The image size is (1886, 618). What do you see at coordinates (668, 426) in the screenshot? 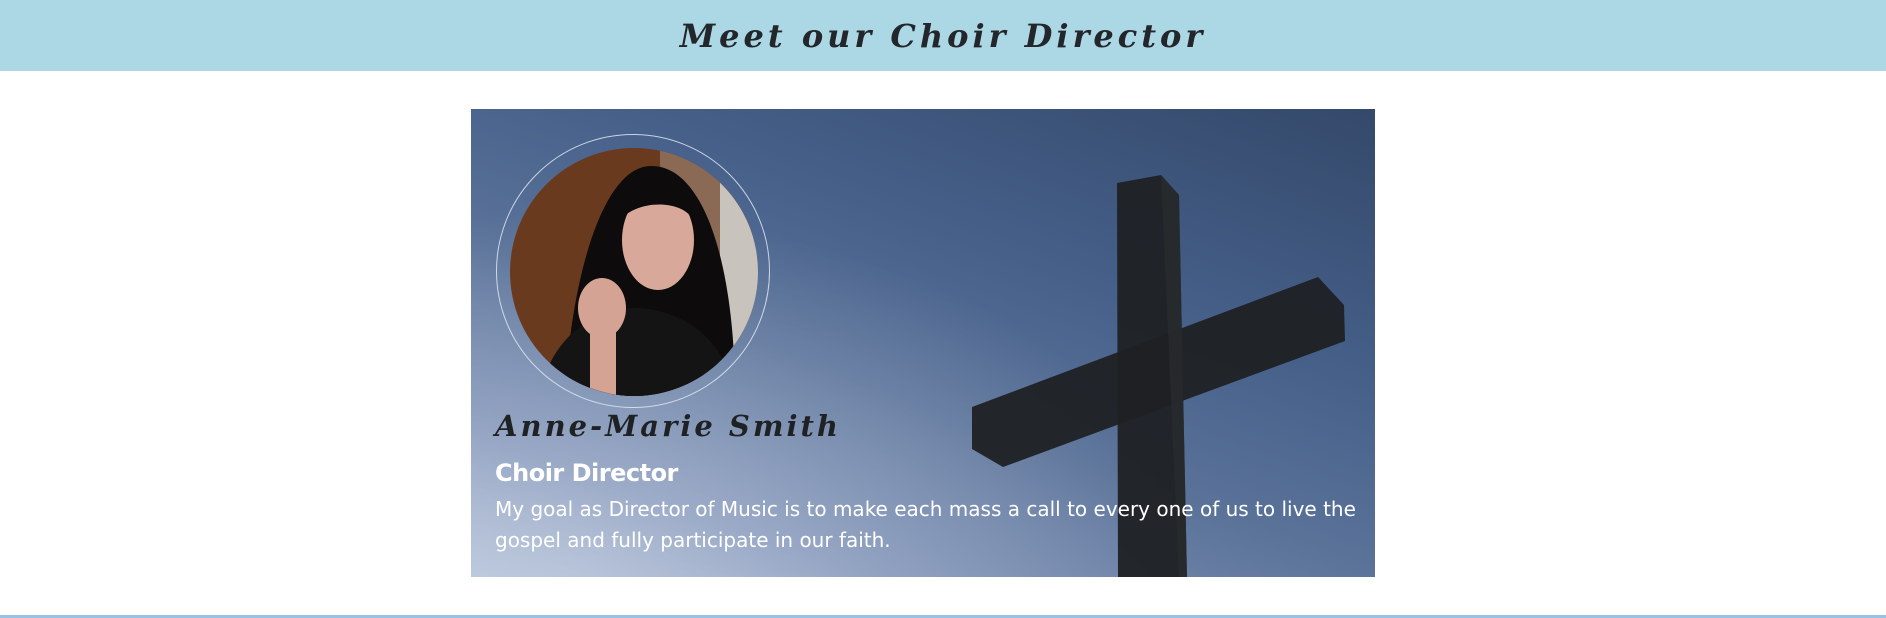
I see `director-name: Anne-Marie Smith` at bounding box center [668, 426].